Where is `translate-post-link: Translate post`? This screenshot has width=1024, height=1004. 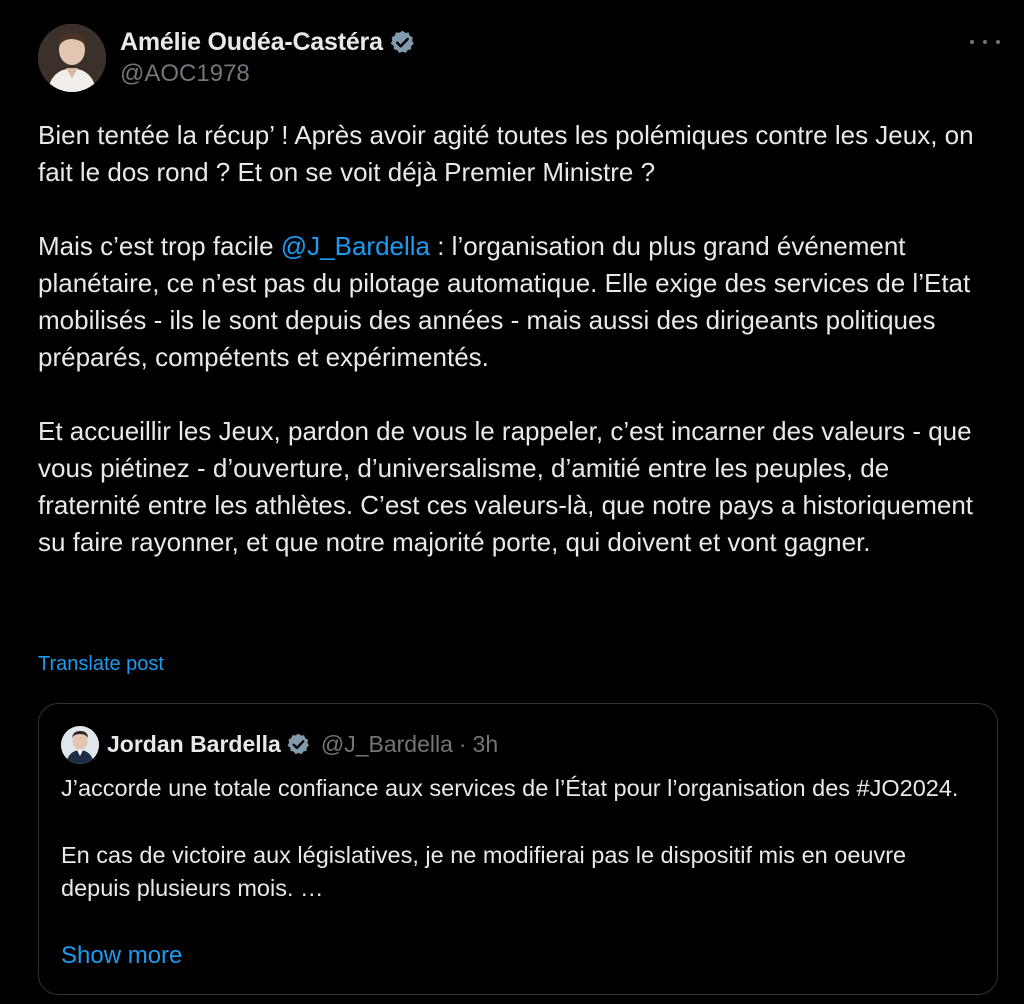
translate-post-link: Translate post is located at coordinates (101, 664).